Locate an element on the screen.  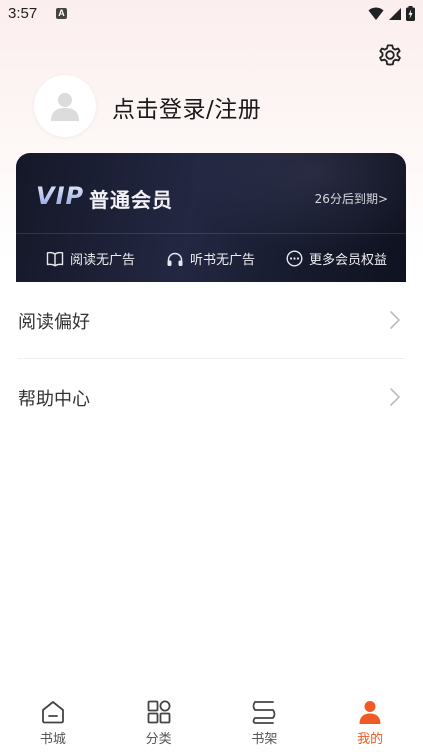
nav-label: 分类 is located at coordinates (158, 739).